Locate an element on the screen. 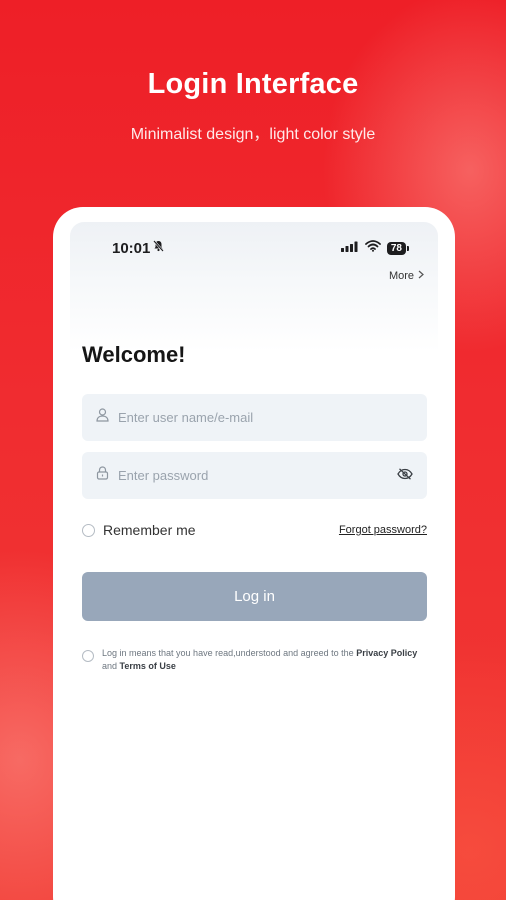  forgot-password-link: Forgot password? is located at coordinates (383, 530).